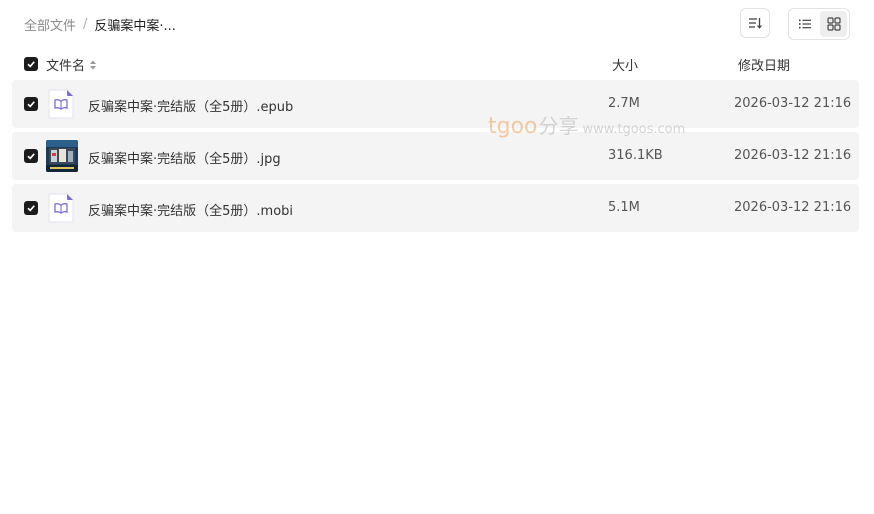 The image size is (874, 514). I want to click on file-size: 2.7M, so click(624, 103).